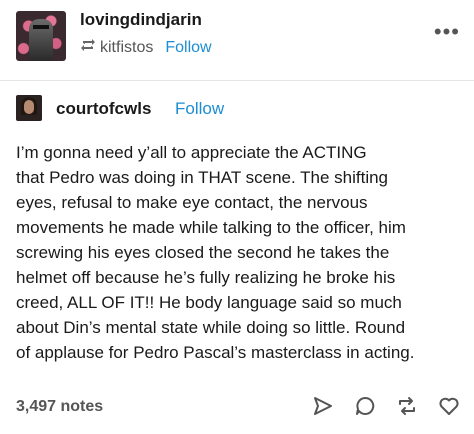 The width and height of the screenshot is (474, 434). Describe the element at coordinates (141, 20) in the screenshot. I see `reblogger-username: lovingdindjarin` at that location.